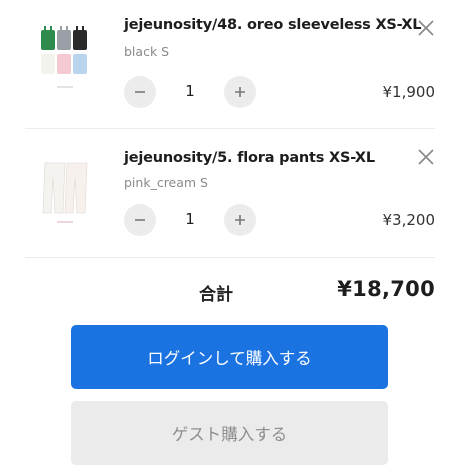  I want to click on login-checkout-button: ログインして購入する, so click(229, 357).